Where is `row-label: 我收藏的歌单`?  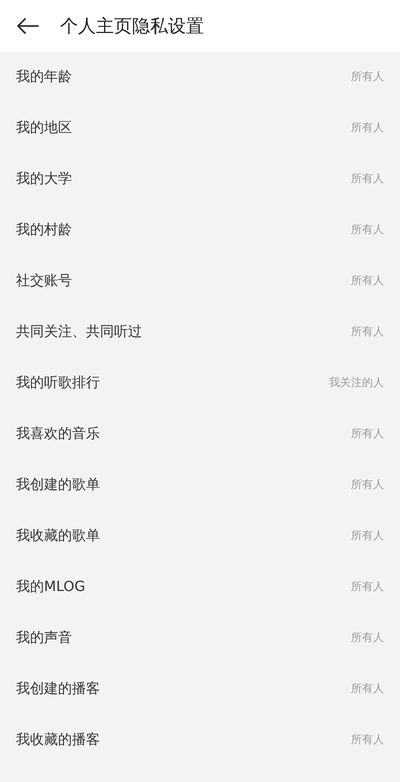
row-label: 我收藏的歌单 is located at coordinates (58, 536).